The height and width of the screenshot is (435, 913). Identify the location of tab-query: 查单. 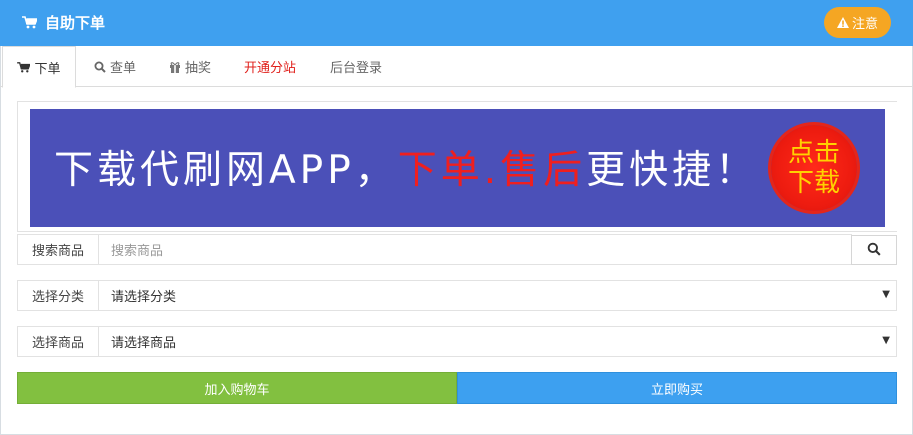
(115, 66).